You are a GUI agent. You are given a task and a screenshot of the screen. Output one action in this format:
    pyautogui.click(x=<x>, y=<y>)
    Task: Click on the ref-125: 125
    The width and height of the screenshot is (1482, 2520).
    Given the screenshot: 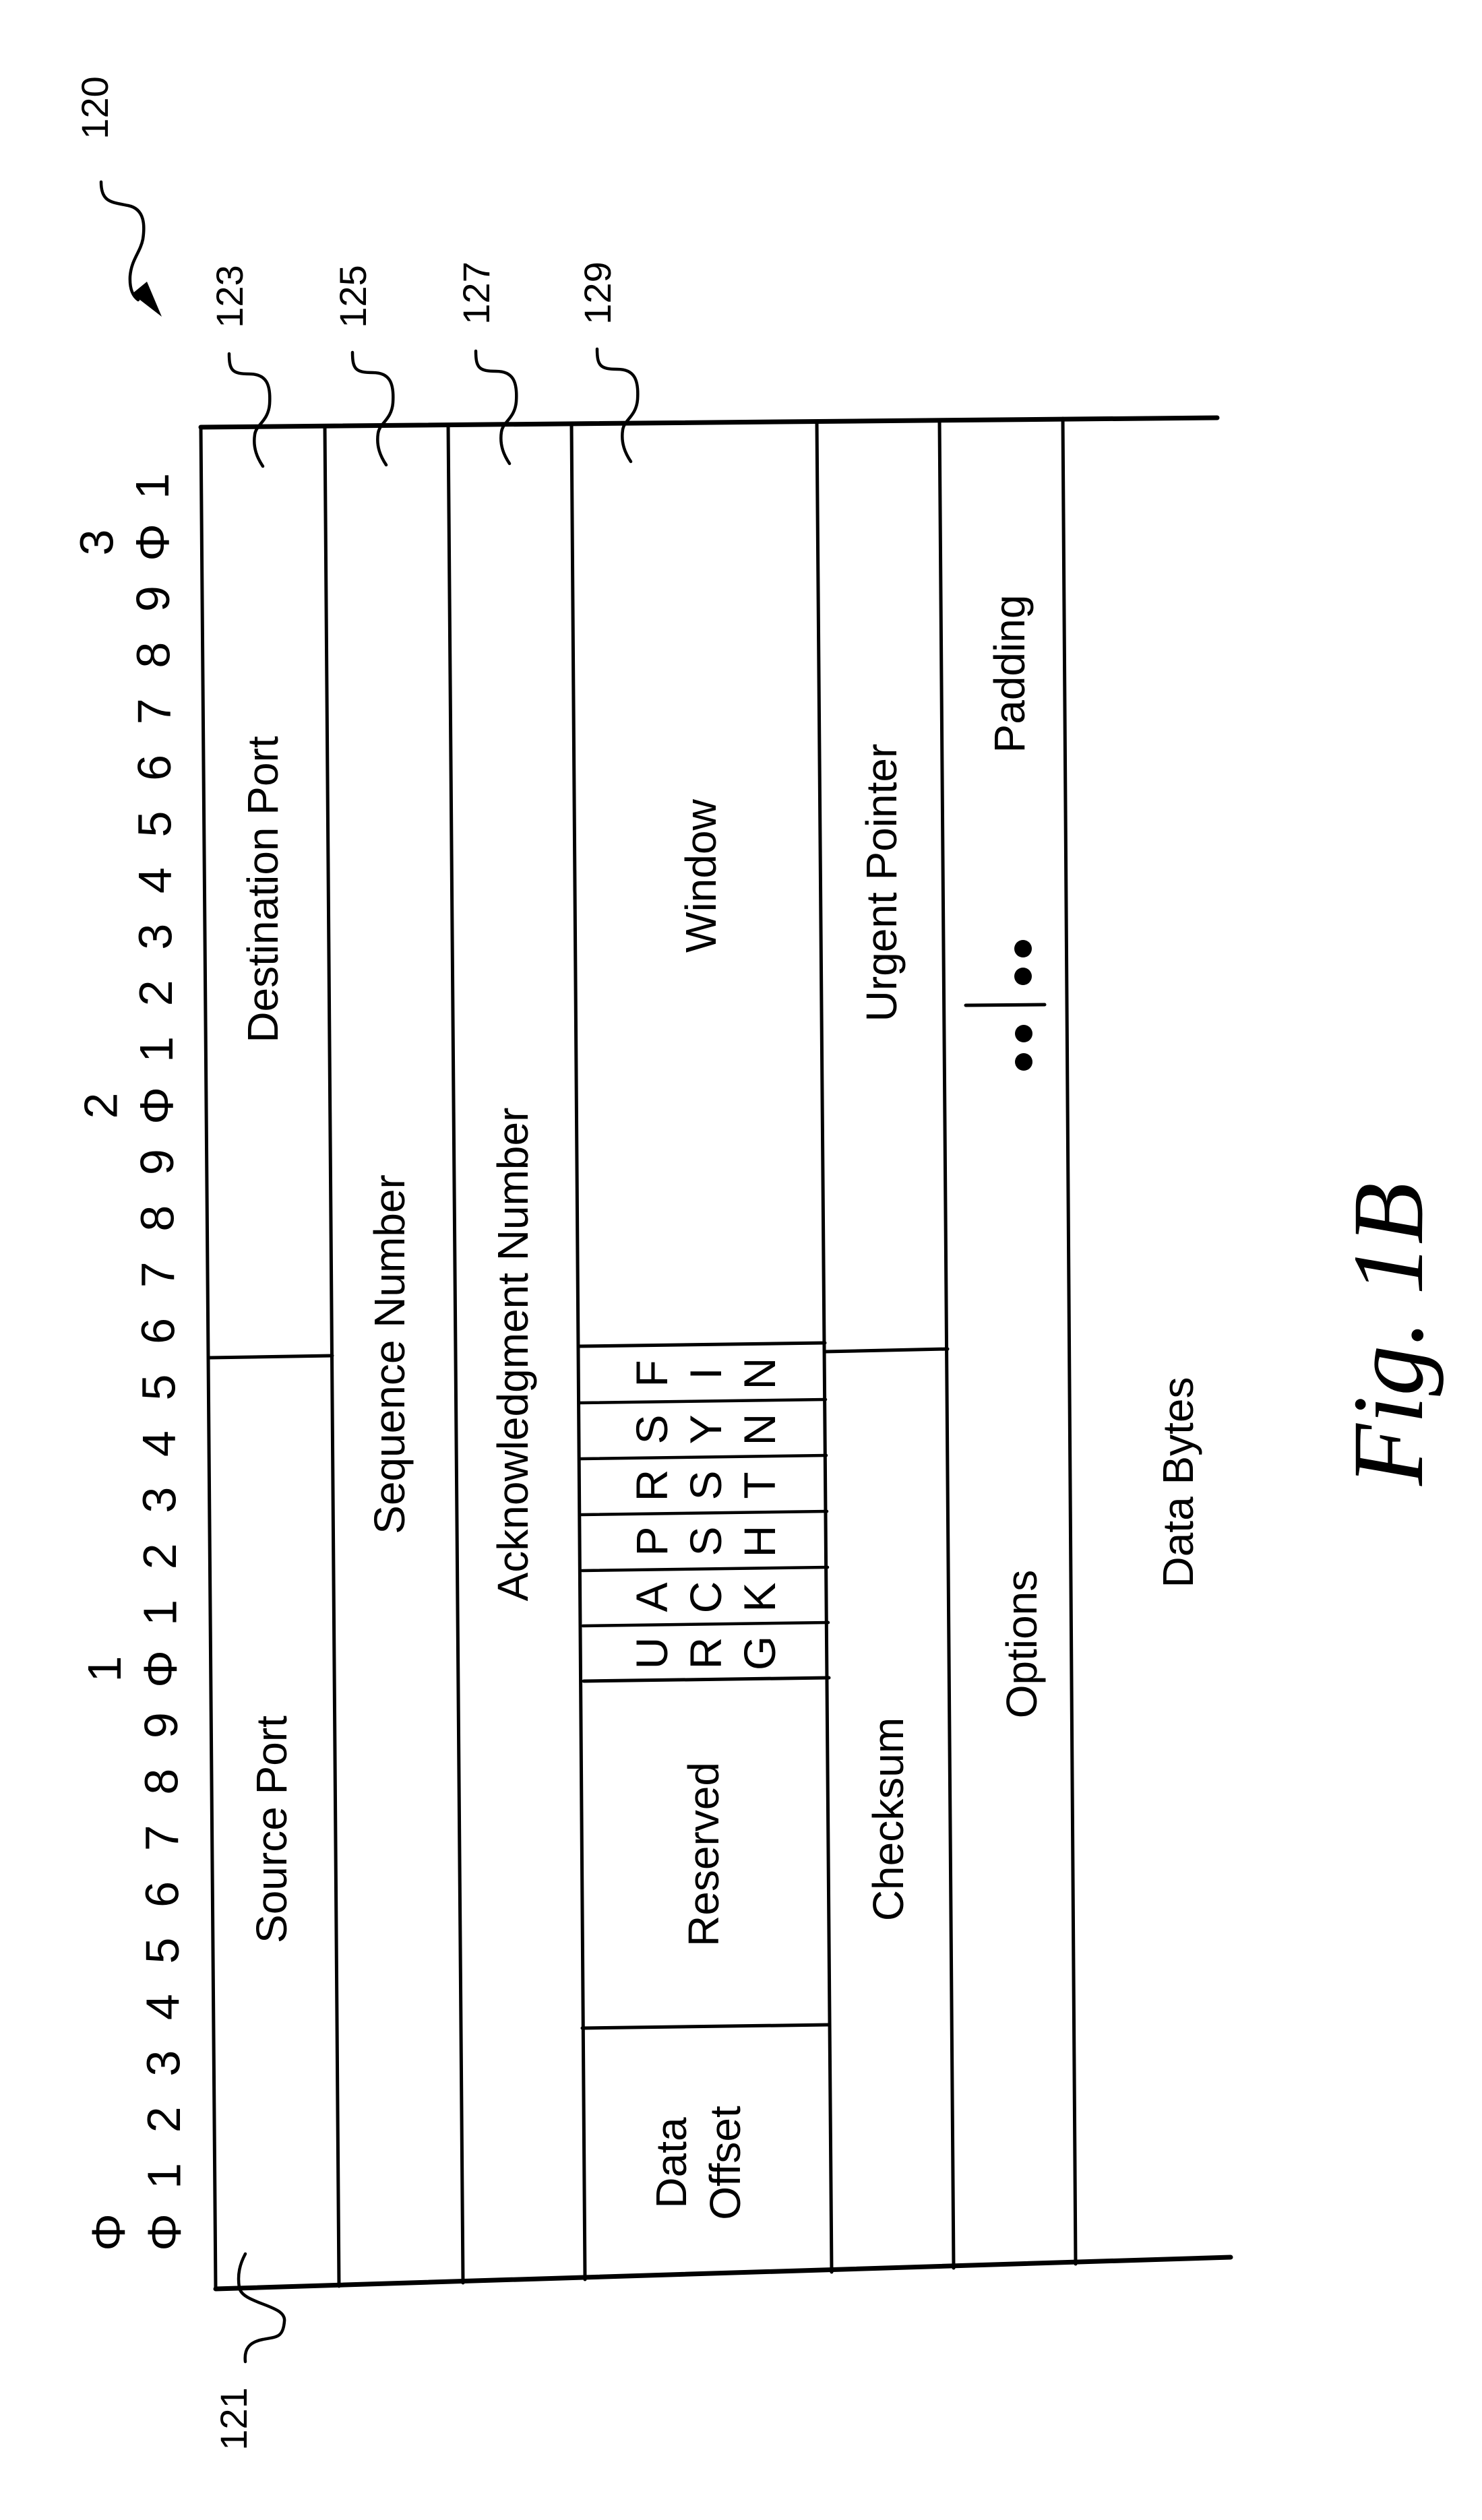 What is the action you would take?
    pyautogui.click(x=353, y=296)
    